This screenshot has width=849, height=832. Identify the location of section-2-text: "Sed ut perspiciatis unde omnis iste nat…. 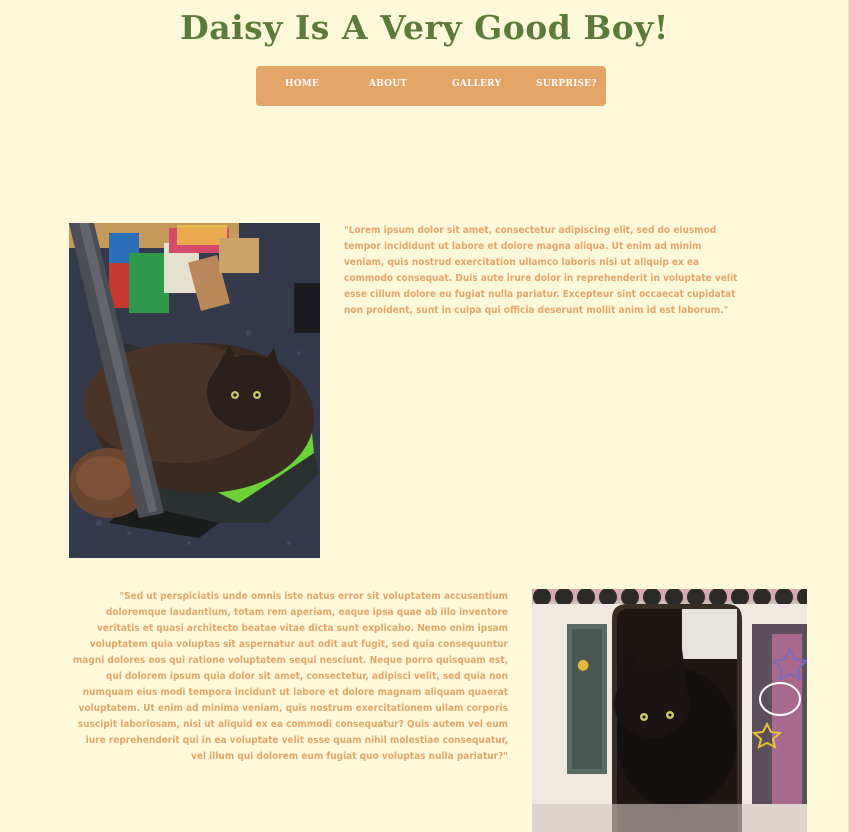
(290, 676).